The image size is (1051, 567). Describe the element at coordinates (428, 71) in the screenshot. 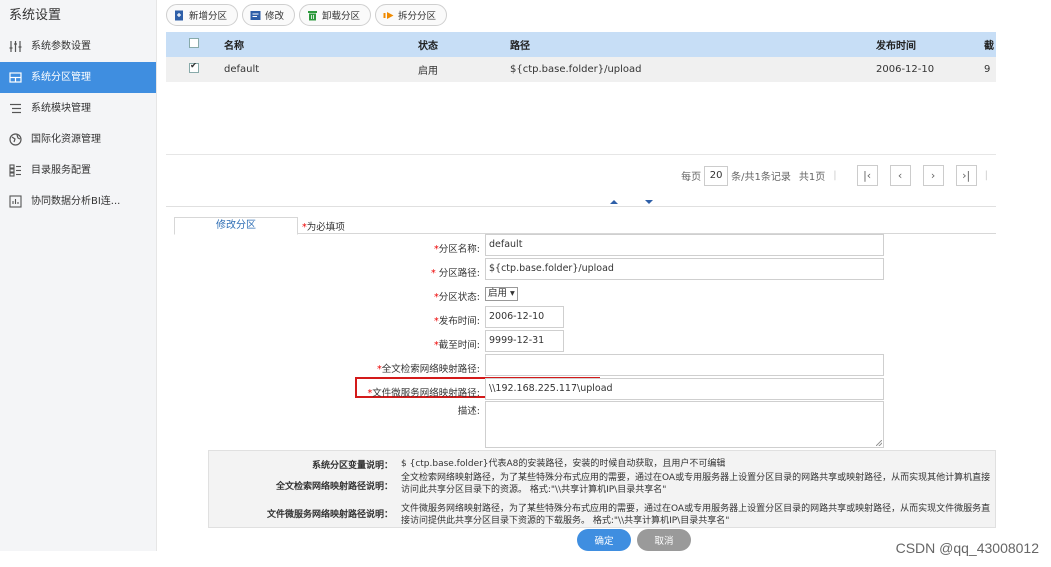

I see `cell-status: 启用` at that location.